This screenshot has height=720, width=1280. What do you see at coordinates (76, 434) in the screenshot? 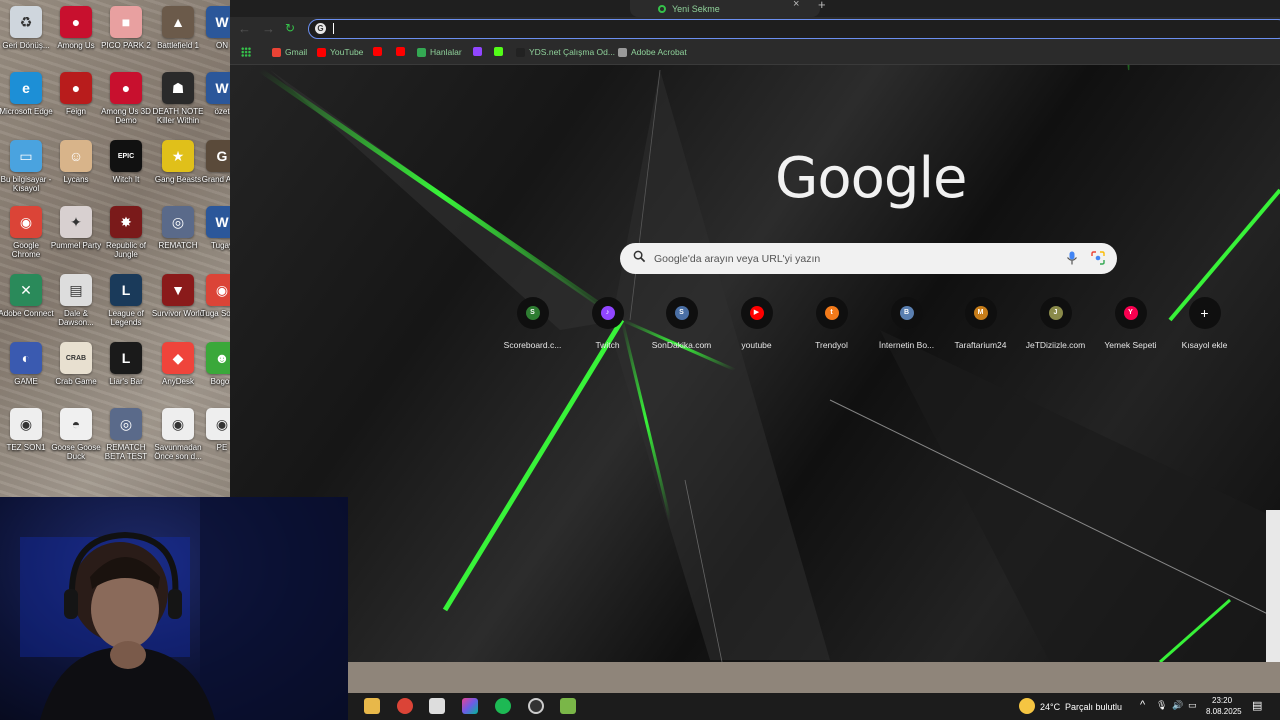
I see `desktop-icon: ◓ Goose Goose Duck` at bounding box center [76, 434].